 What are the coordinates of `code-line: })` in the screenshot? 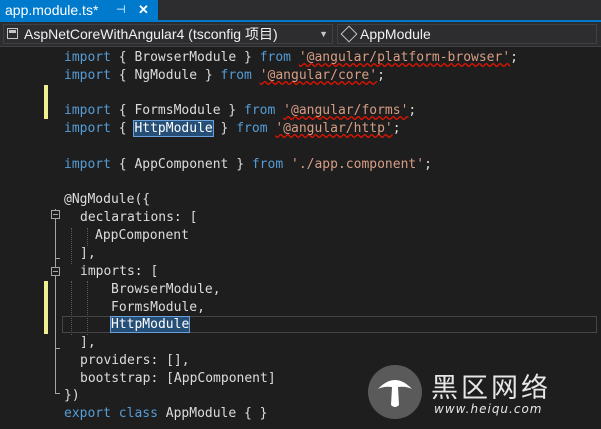 It's located at (72, 396).